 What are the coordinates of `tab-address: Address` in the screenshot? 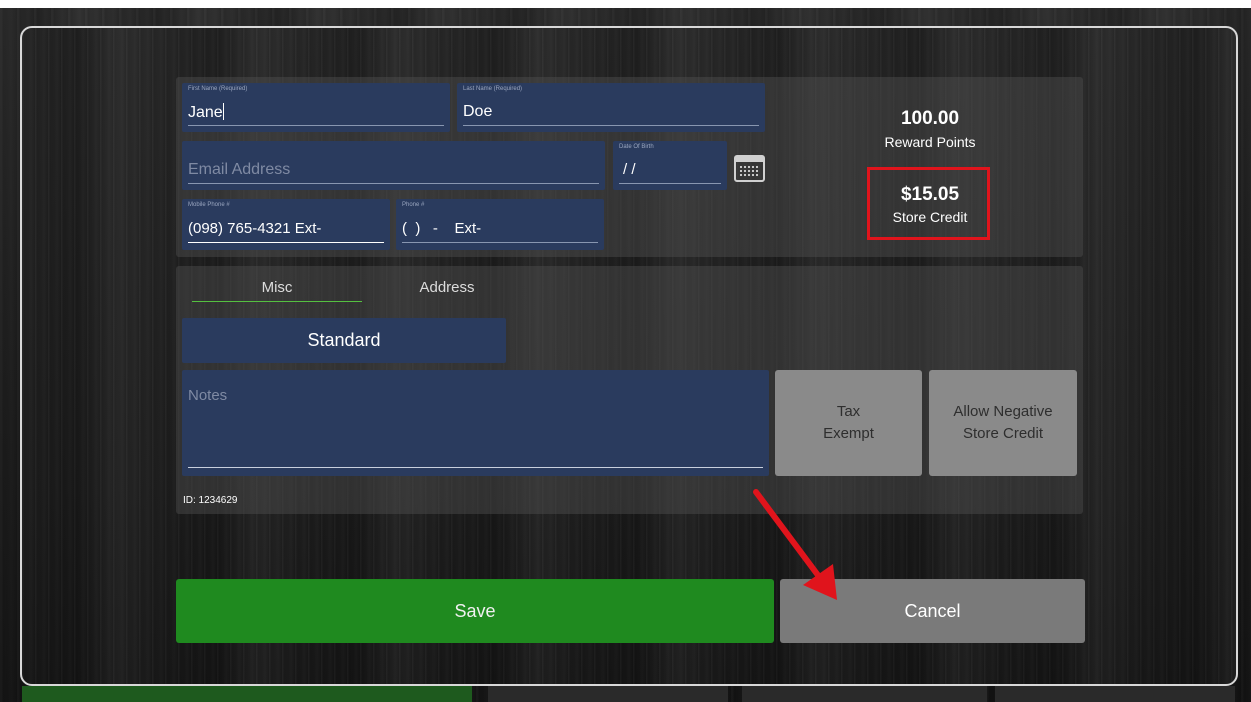 It's located at (447, 287).